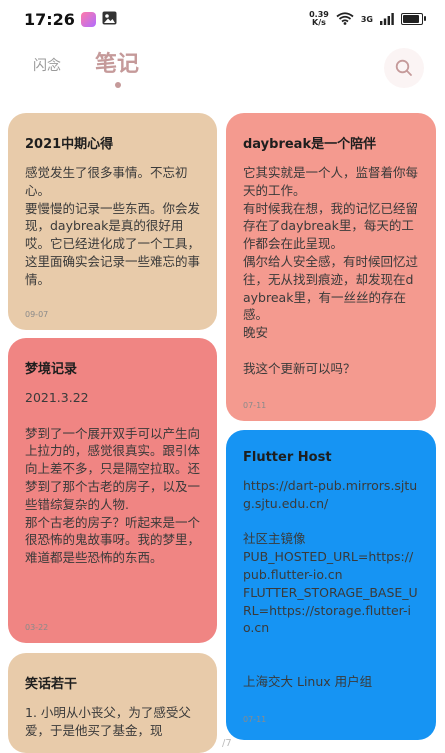 This screenshot has width=445, height=753. I want to click on page-indicator: /7, so click(227, 743).